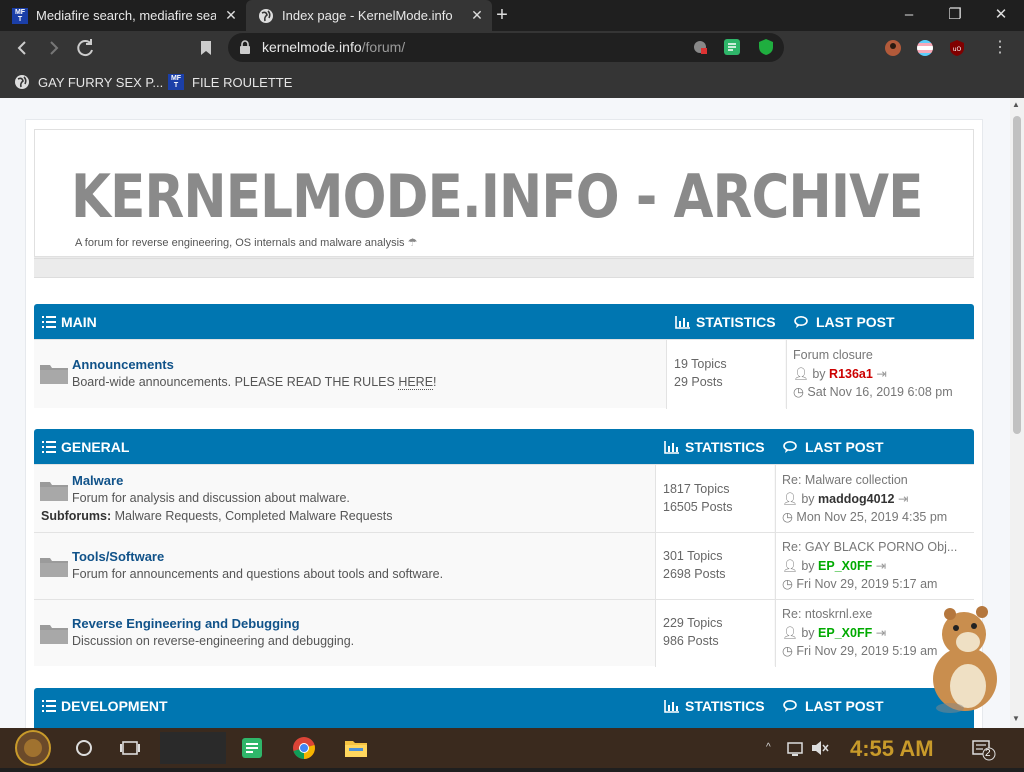 The image size is (1024, 772). I want to click on category-development: DEVELOPMENT STATISTICS LAST POST, so click(504, 708).